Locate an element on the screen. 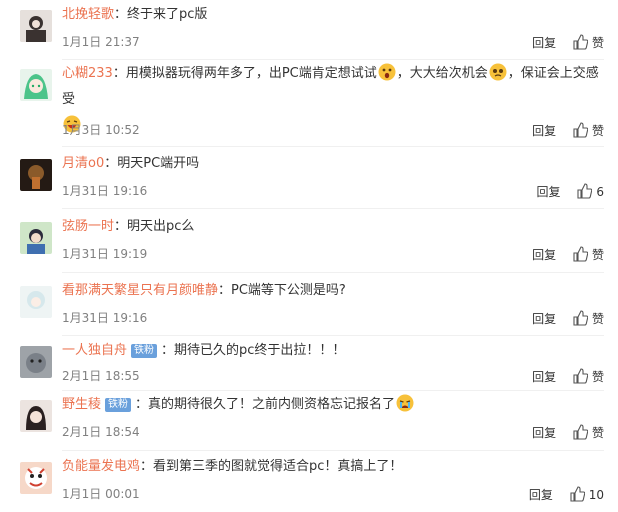 The width and height of the screenshot is (618, 512). surprised-emoji-icon is located at coordinates (387, 72).